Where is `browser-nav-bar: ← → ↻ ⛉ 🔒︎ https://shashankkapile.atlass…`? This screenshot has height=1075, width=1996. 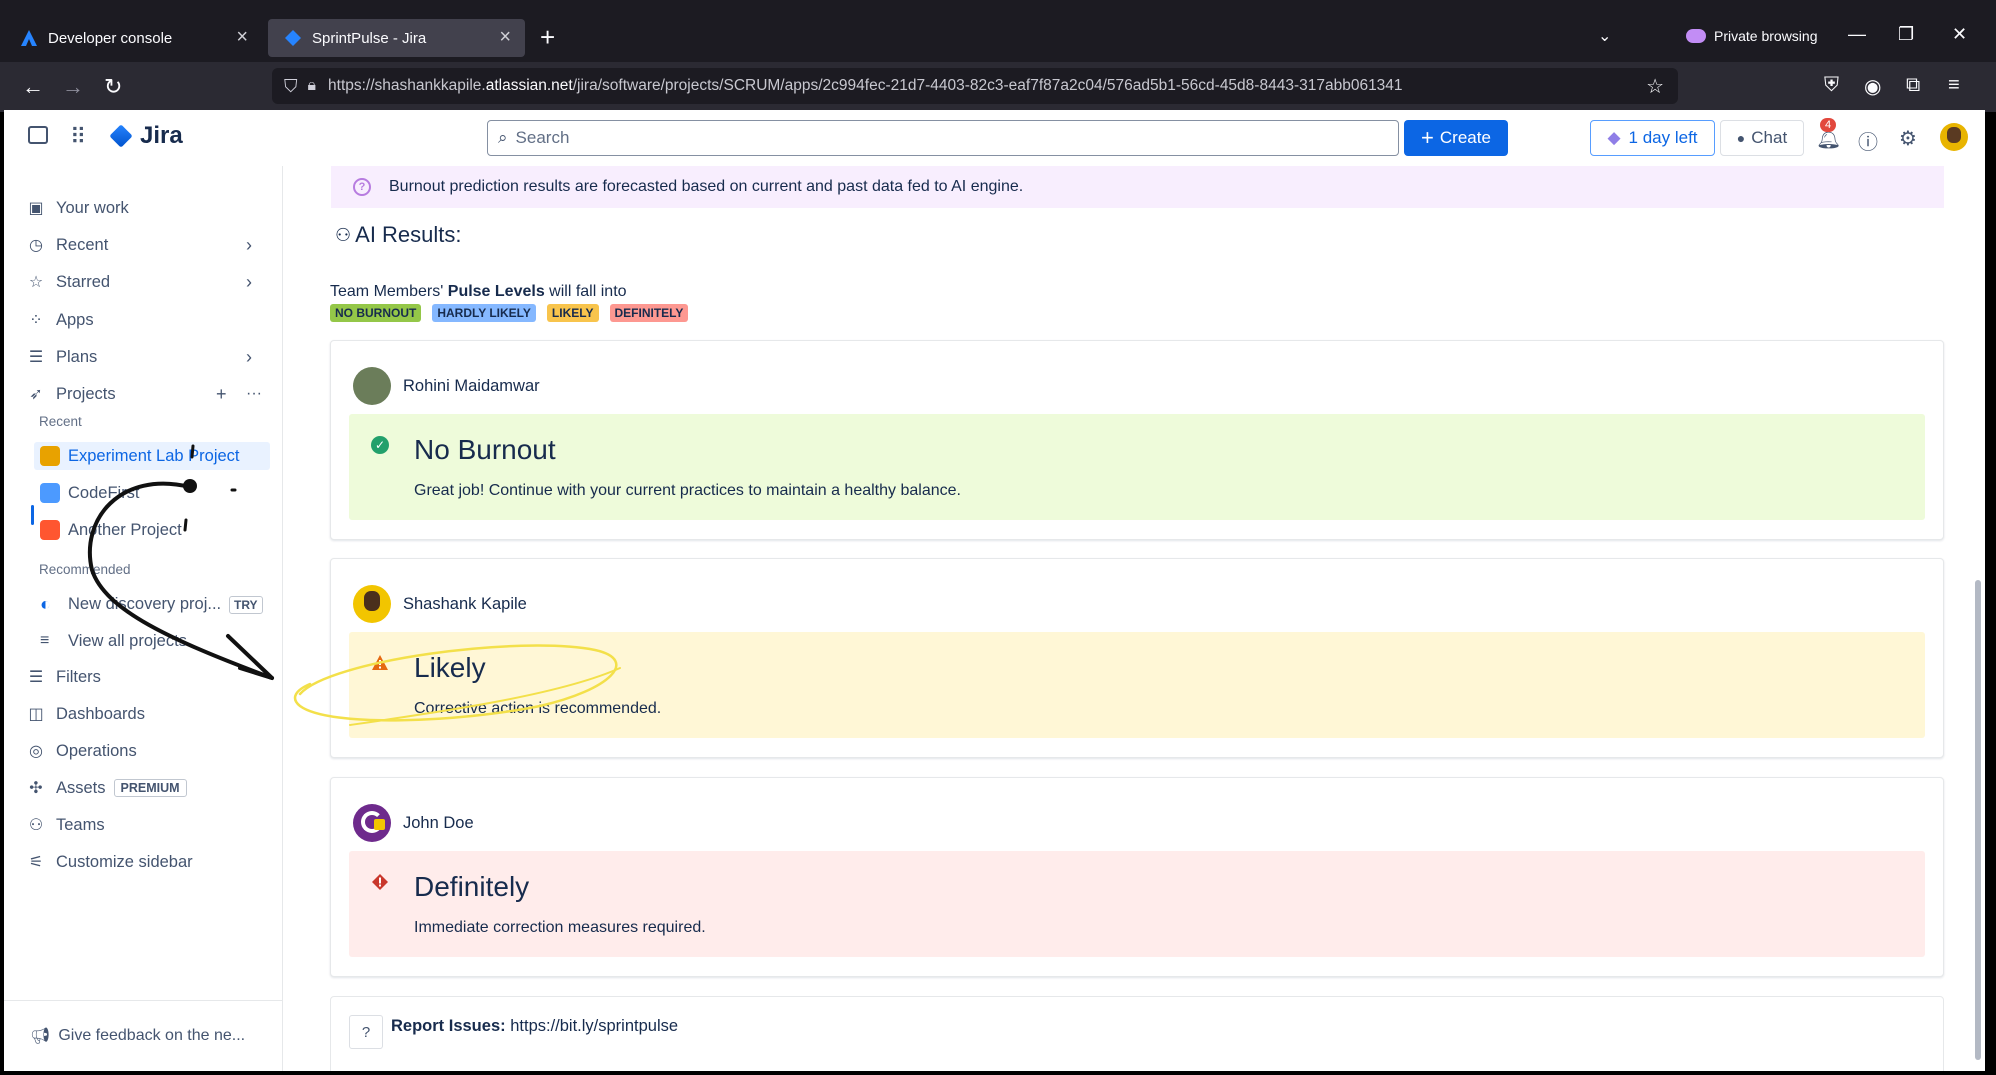
browser-nav-bar: ← → ↻ ⛉ 🔒︎ https://shashankkapile.atlass… is located at coordinates (998, 87).